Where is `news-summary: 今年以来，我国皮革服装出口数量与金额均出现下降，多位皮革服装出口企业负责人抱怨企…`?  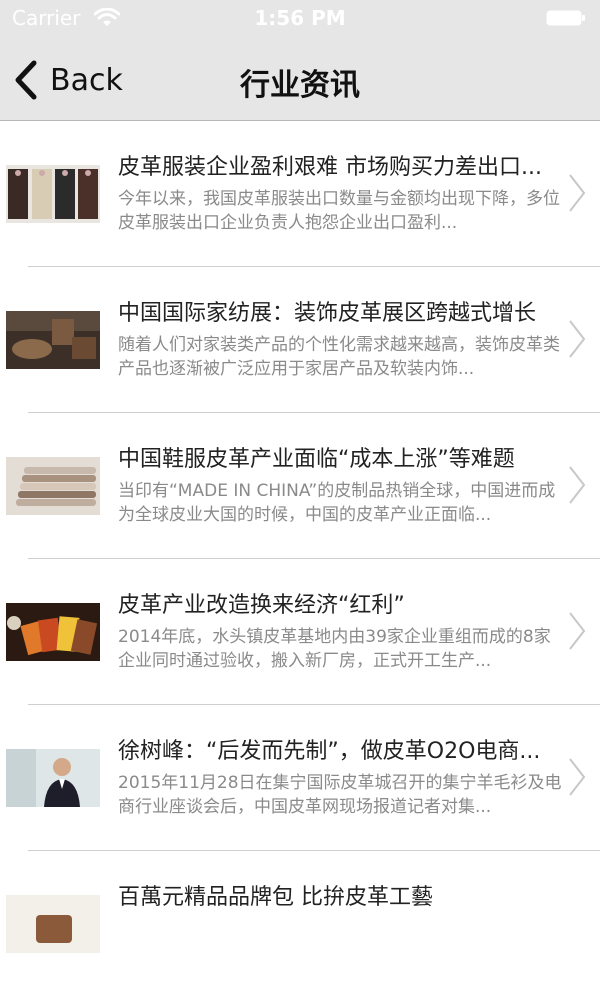
news-summary: 今年以来，我国皮革服装出口数量与金额均出现下降，多位皮革服装出口企业负责人抱怨企… is located at coordinates (339, 211).